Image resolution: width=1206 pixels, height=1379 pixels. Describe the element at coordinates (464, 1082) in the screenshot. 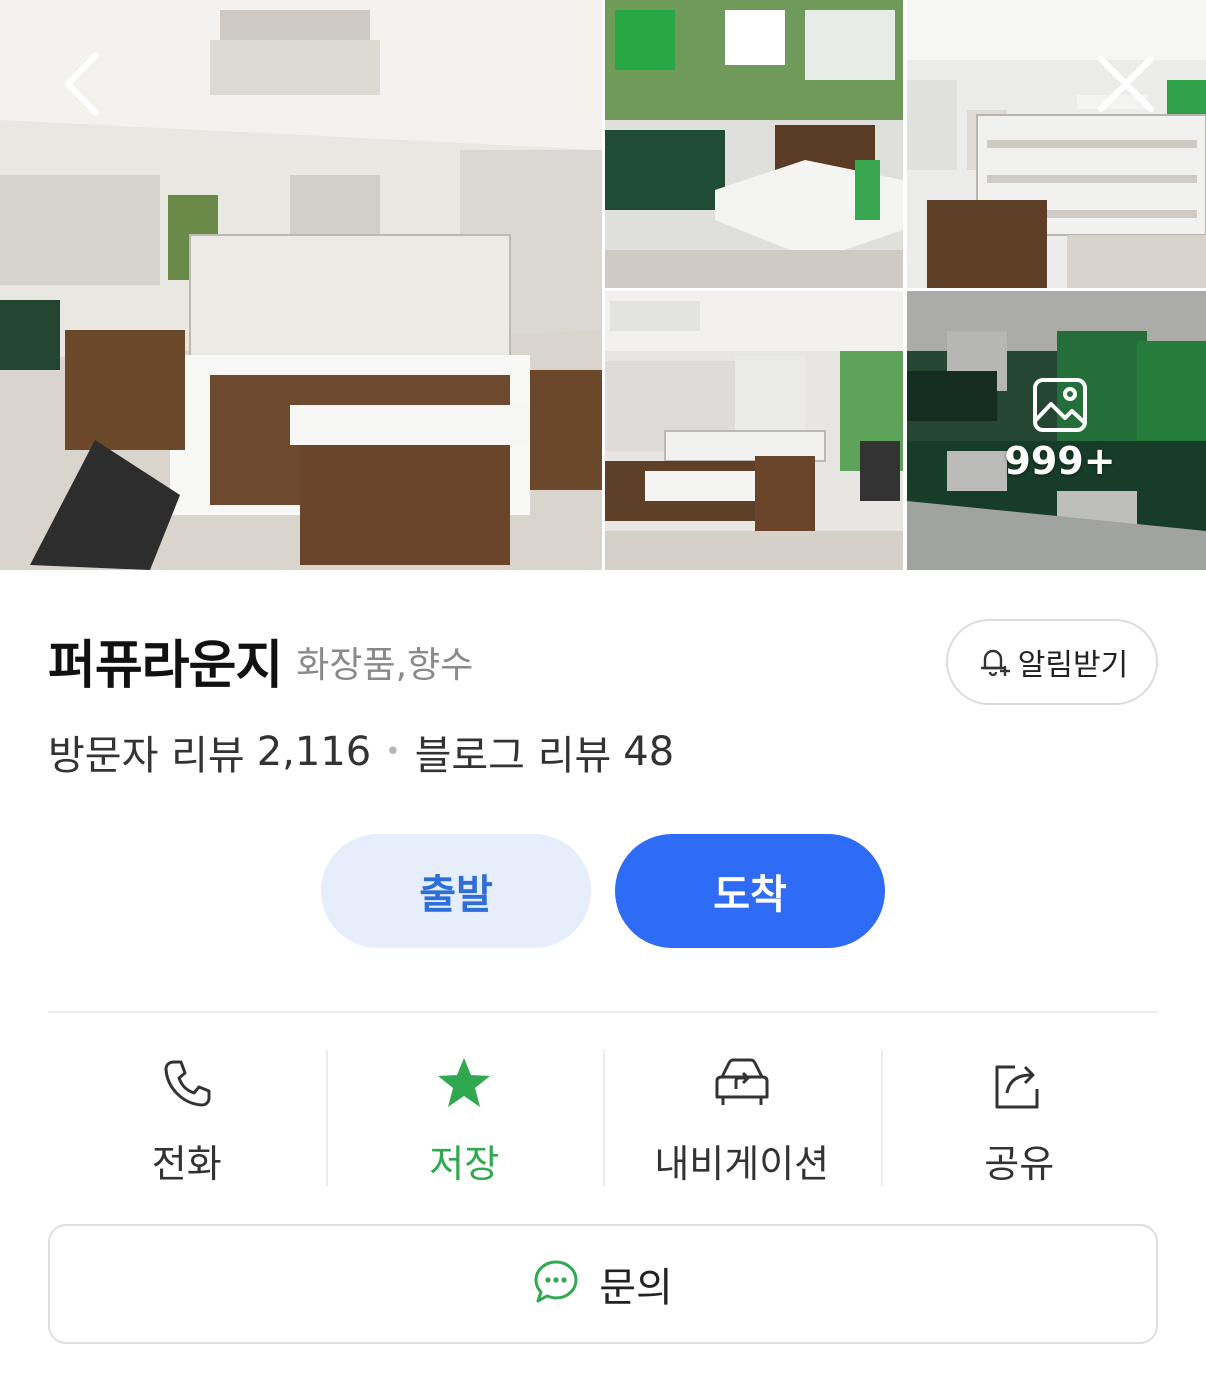

I see `star-icon` at that location.